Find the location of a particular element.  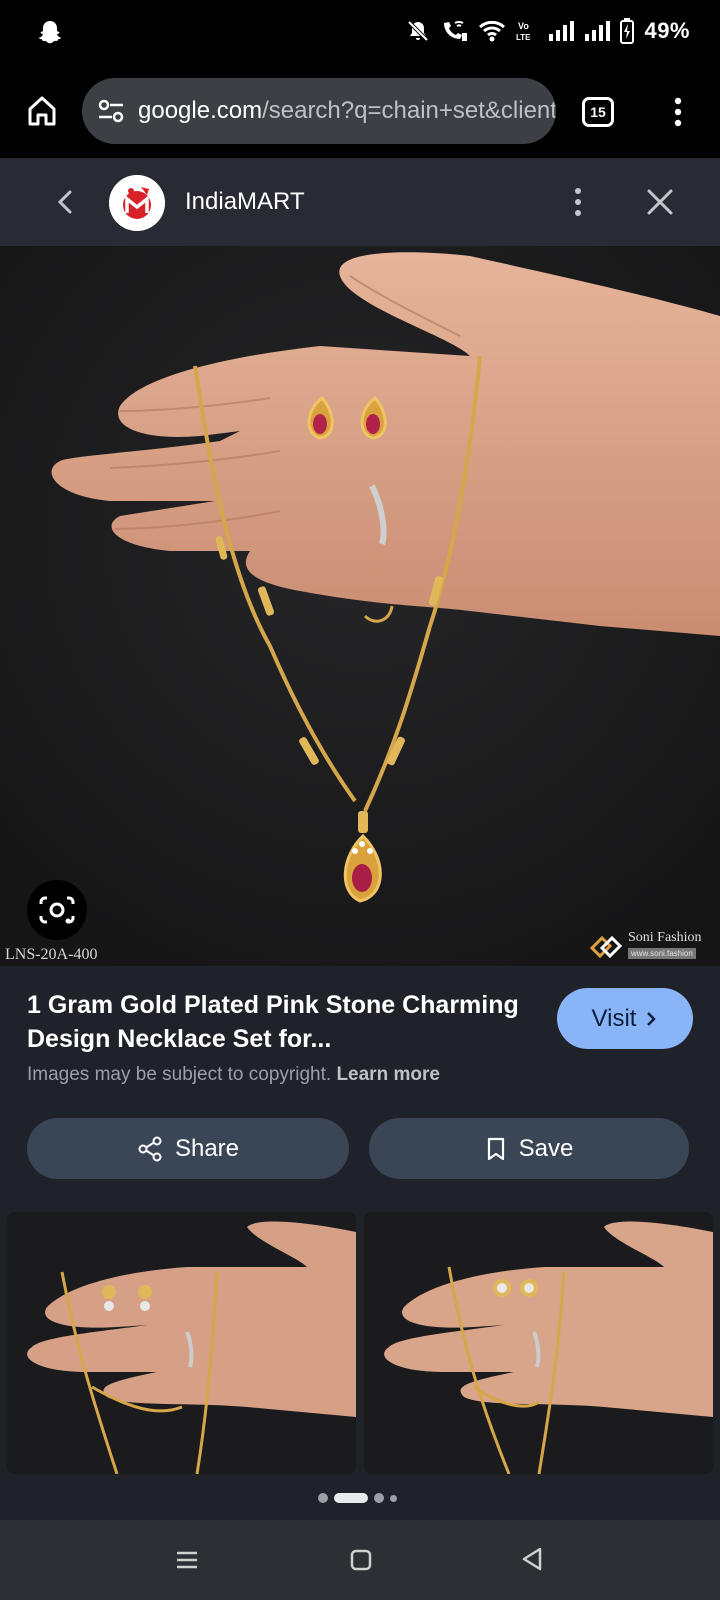

nav-back-icon is located at coordinates (532, 1559).